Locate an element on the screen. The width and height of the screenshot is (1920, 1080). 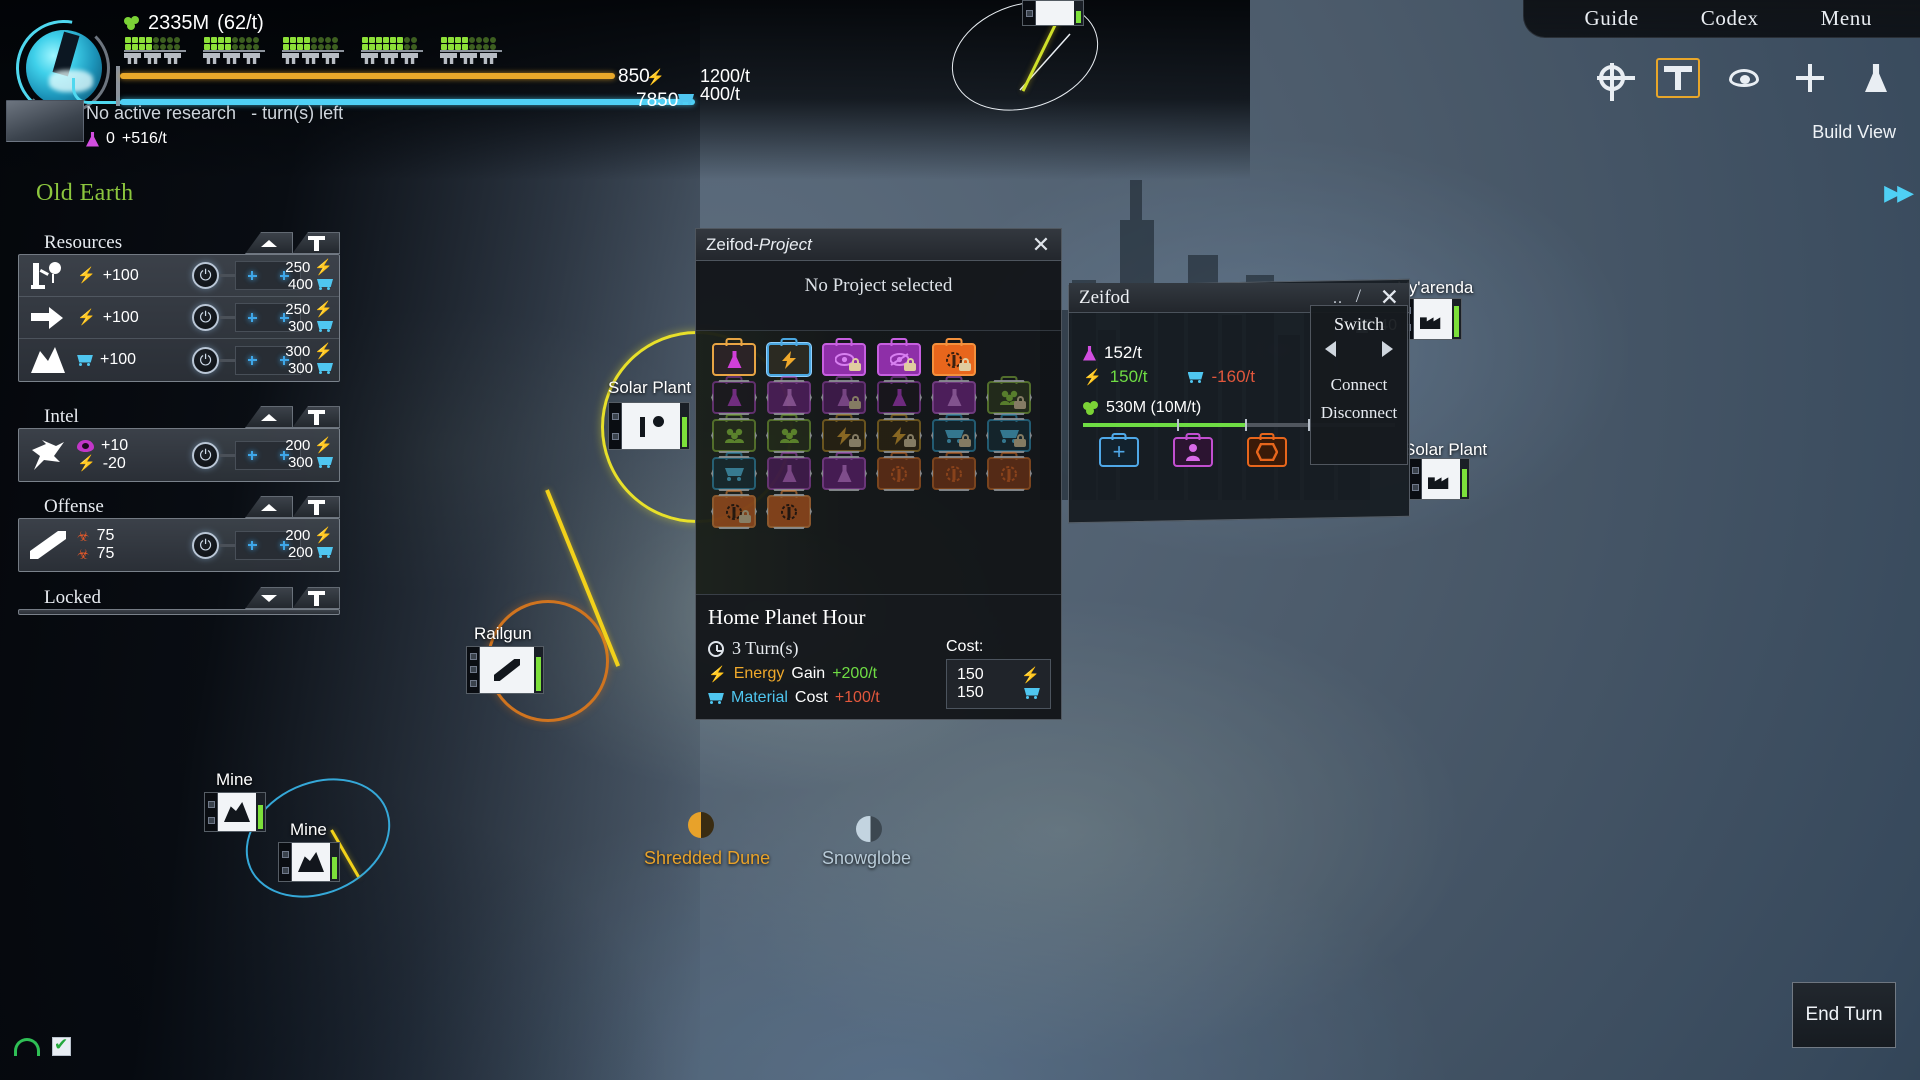
structure-orbital-top is located at coordinates (1053, 13).